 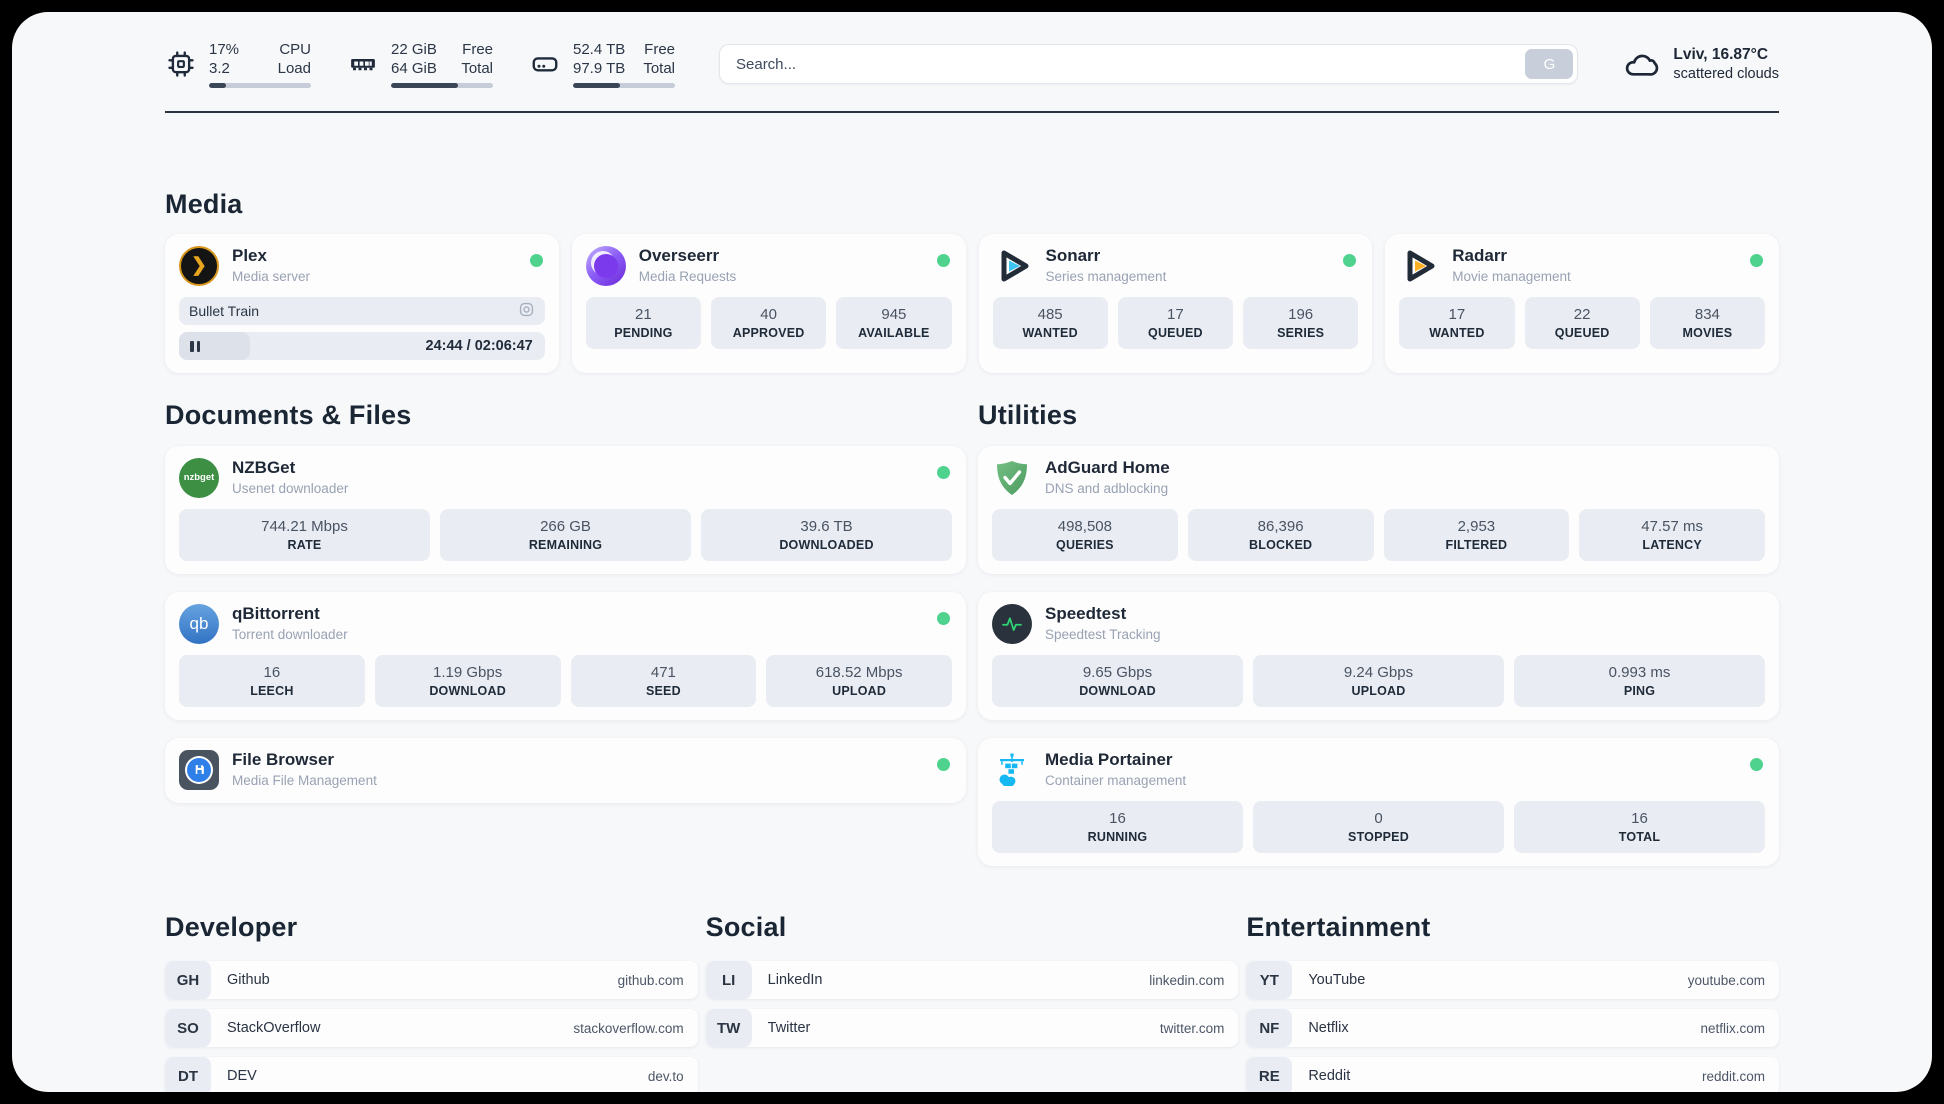 What do you see at coordinates (972, 980) in the screenshot?
I see `bookmark-linkedin: LI LinkedIn linkedin.com` at bounding box center [972, 980].